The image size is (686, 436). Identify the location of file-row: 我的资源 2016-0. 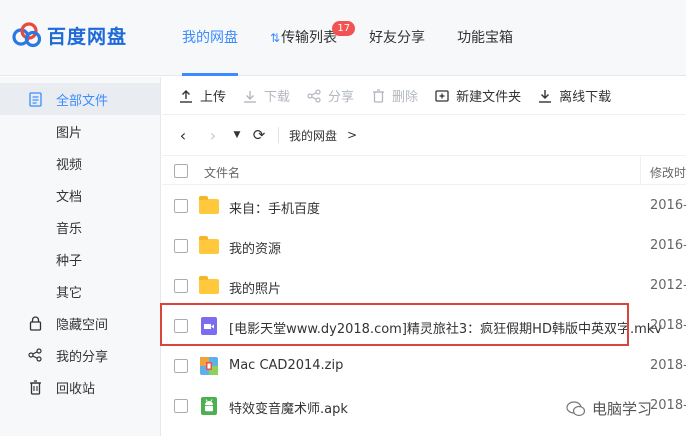
(424, 246).